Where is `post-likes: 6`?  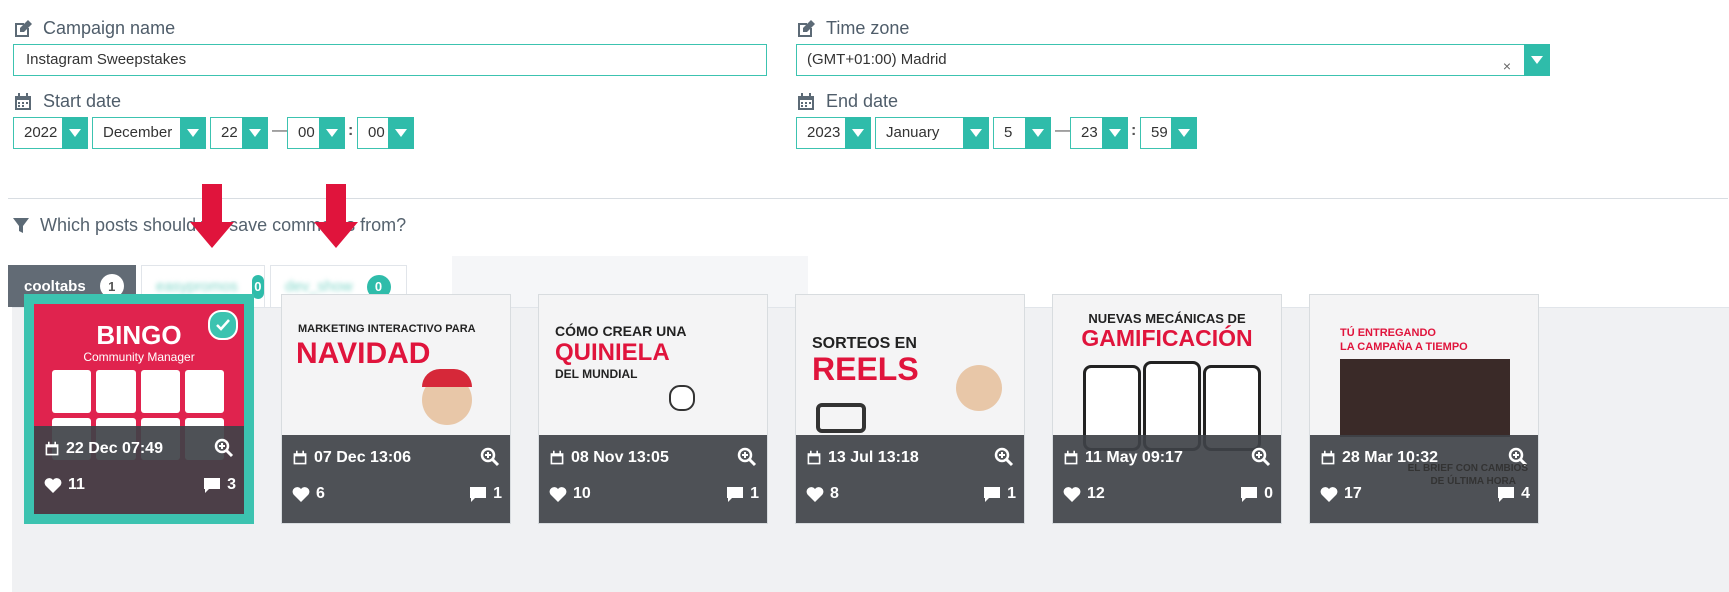 post-likes: 6 is located at coordinates (308, 494).